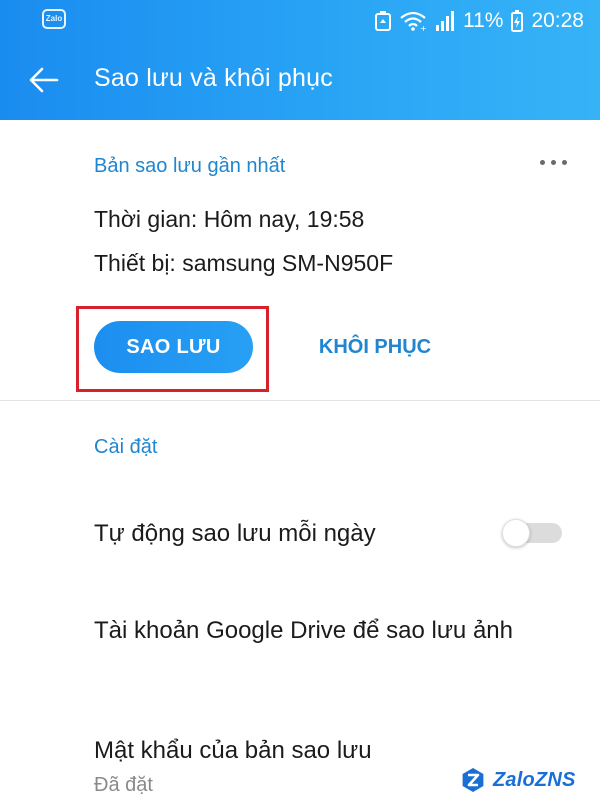 This screenshot has width=600, height=811. I want to click on google-drive-account-label: Tài khoản Google Drive để sao lưu ảnh, so click(303, 630).